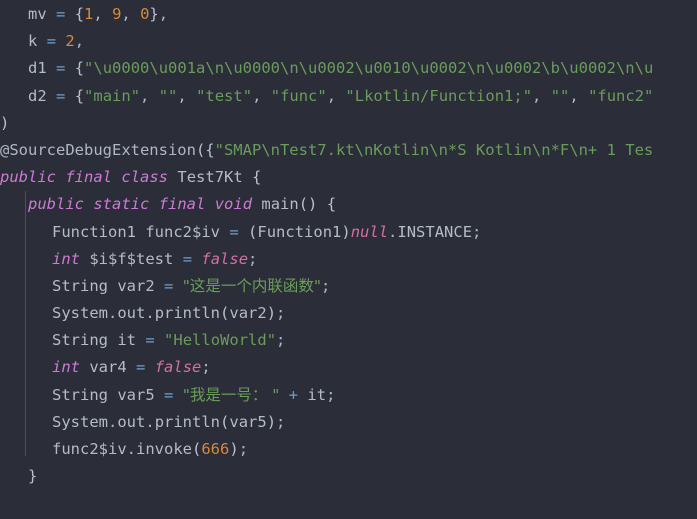 Image resolution: width=697 pixels, height=519 pixels. What do you see at coordinates (348, 422) in the screenshot?
I see `code-line: System.out.println(var5);` at bounding box center [348, 422].